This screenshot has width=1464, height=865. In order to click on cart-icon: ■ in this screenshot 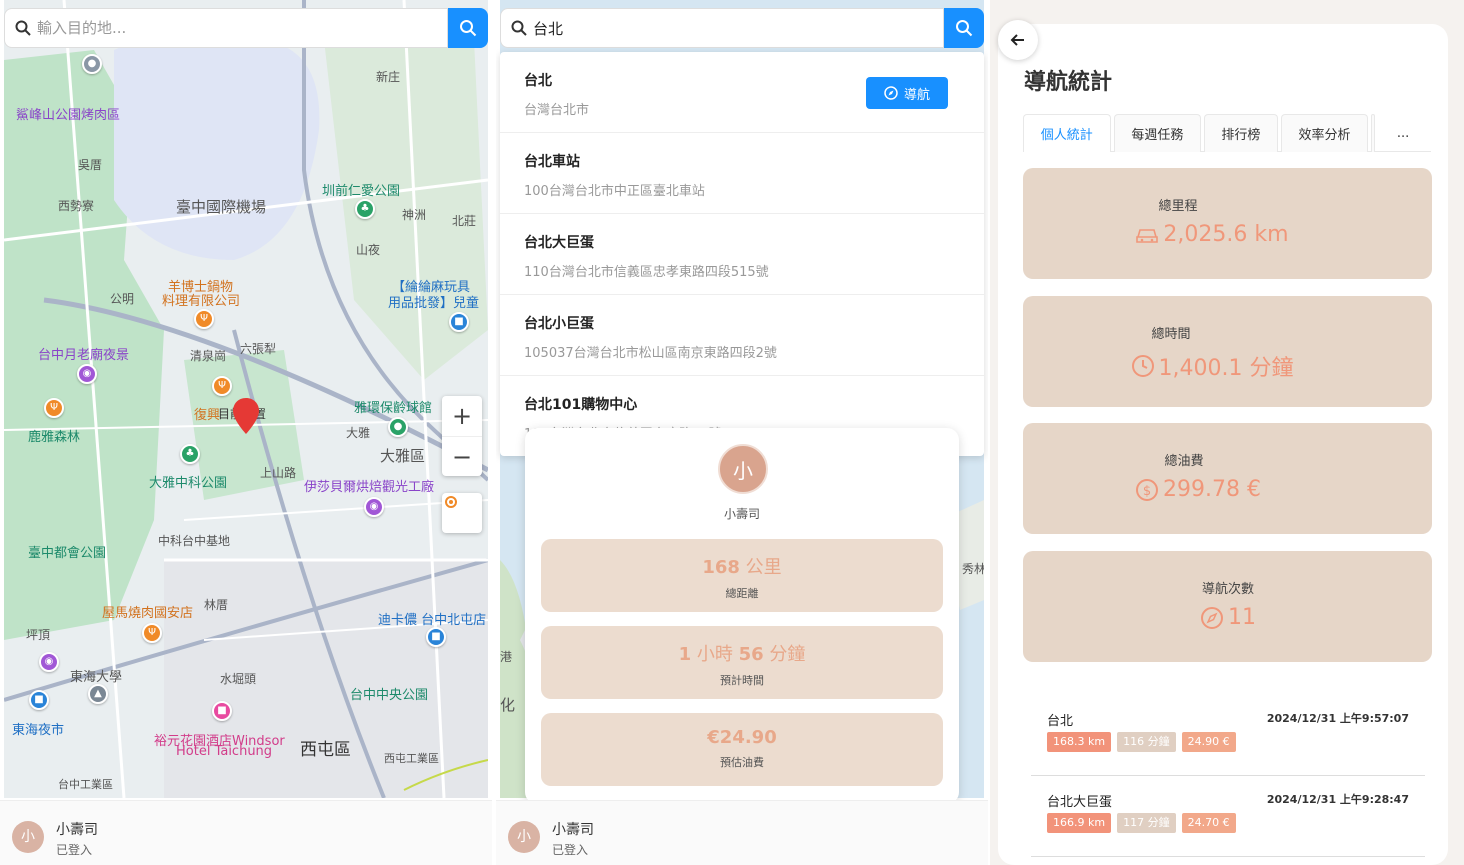, I will do `click(39, 700)`.